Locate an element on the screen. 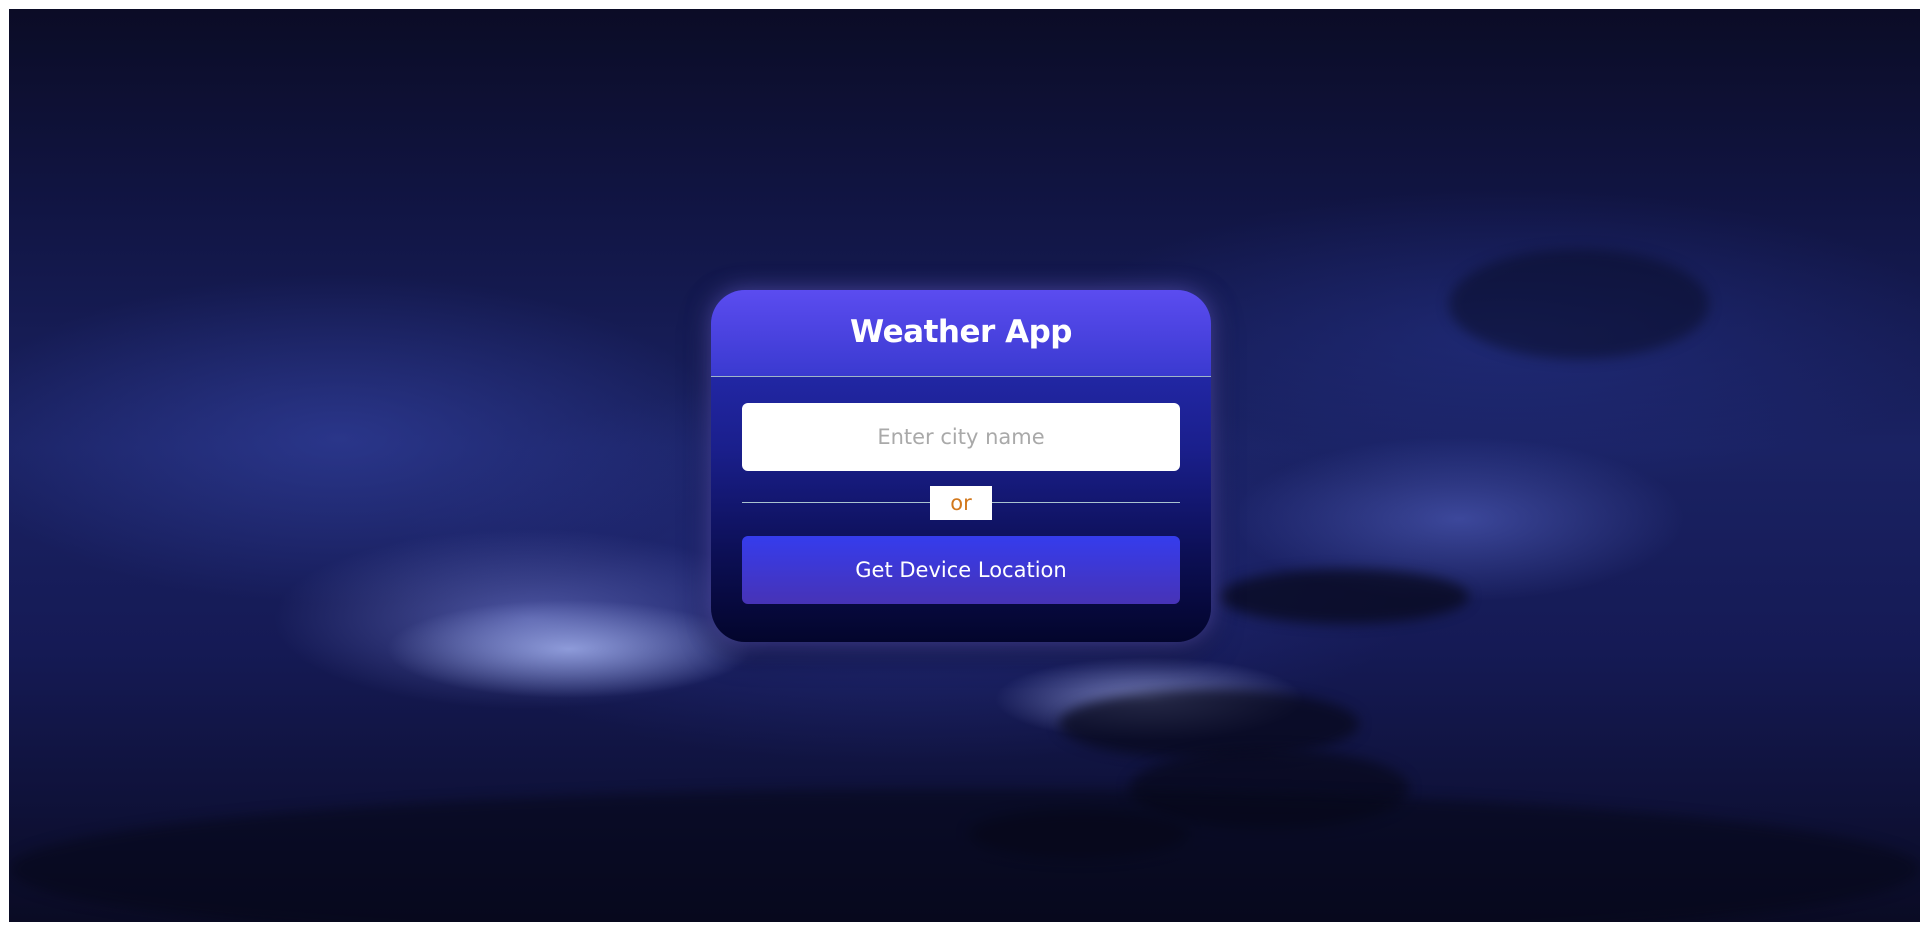 The height and width of the screenshot is (927, 1926). get-device-location-button: Get Device Location is located at coordinates (961, 570).